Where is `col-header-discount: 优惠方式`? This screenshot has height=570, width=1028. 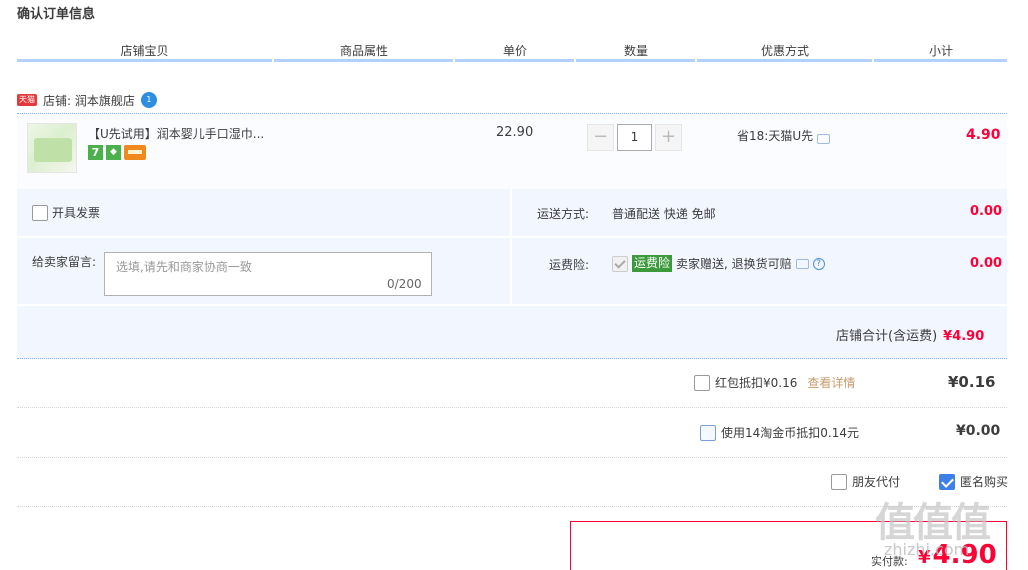
col-header-discount: 优惠方式 is located at coordinates (784, 51).